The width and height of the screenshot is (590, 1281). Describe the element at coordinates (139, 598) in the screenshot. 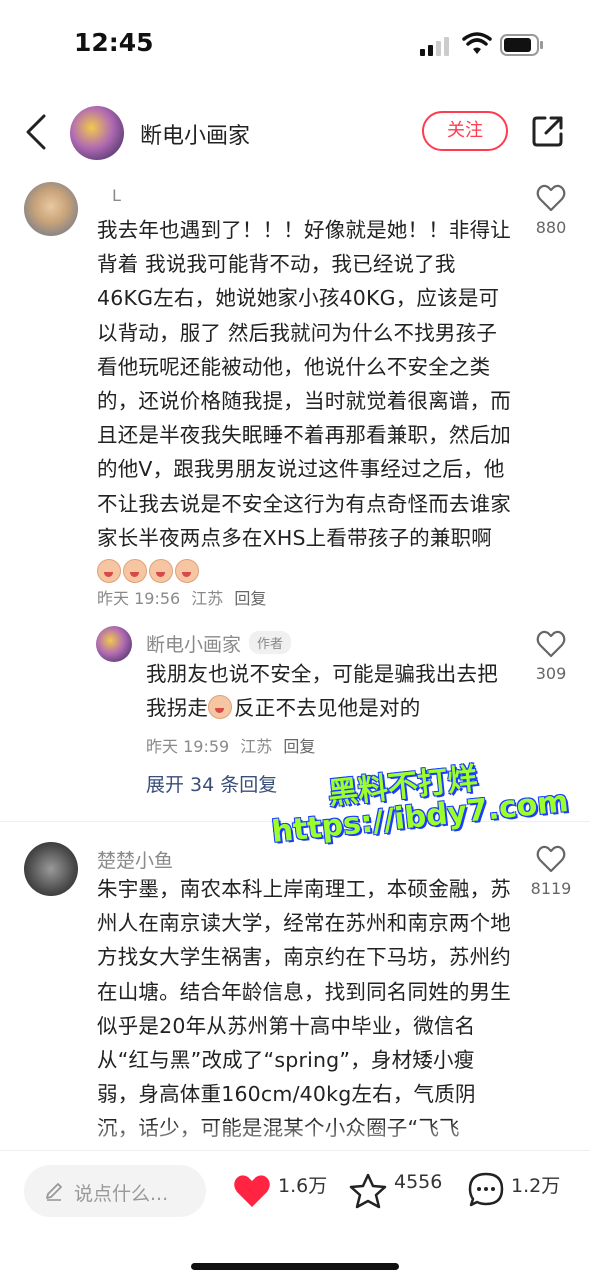

I see `comment-time: 昨天 19:56` at that location.